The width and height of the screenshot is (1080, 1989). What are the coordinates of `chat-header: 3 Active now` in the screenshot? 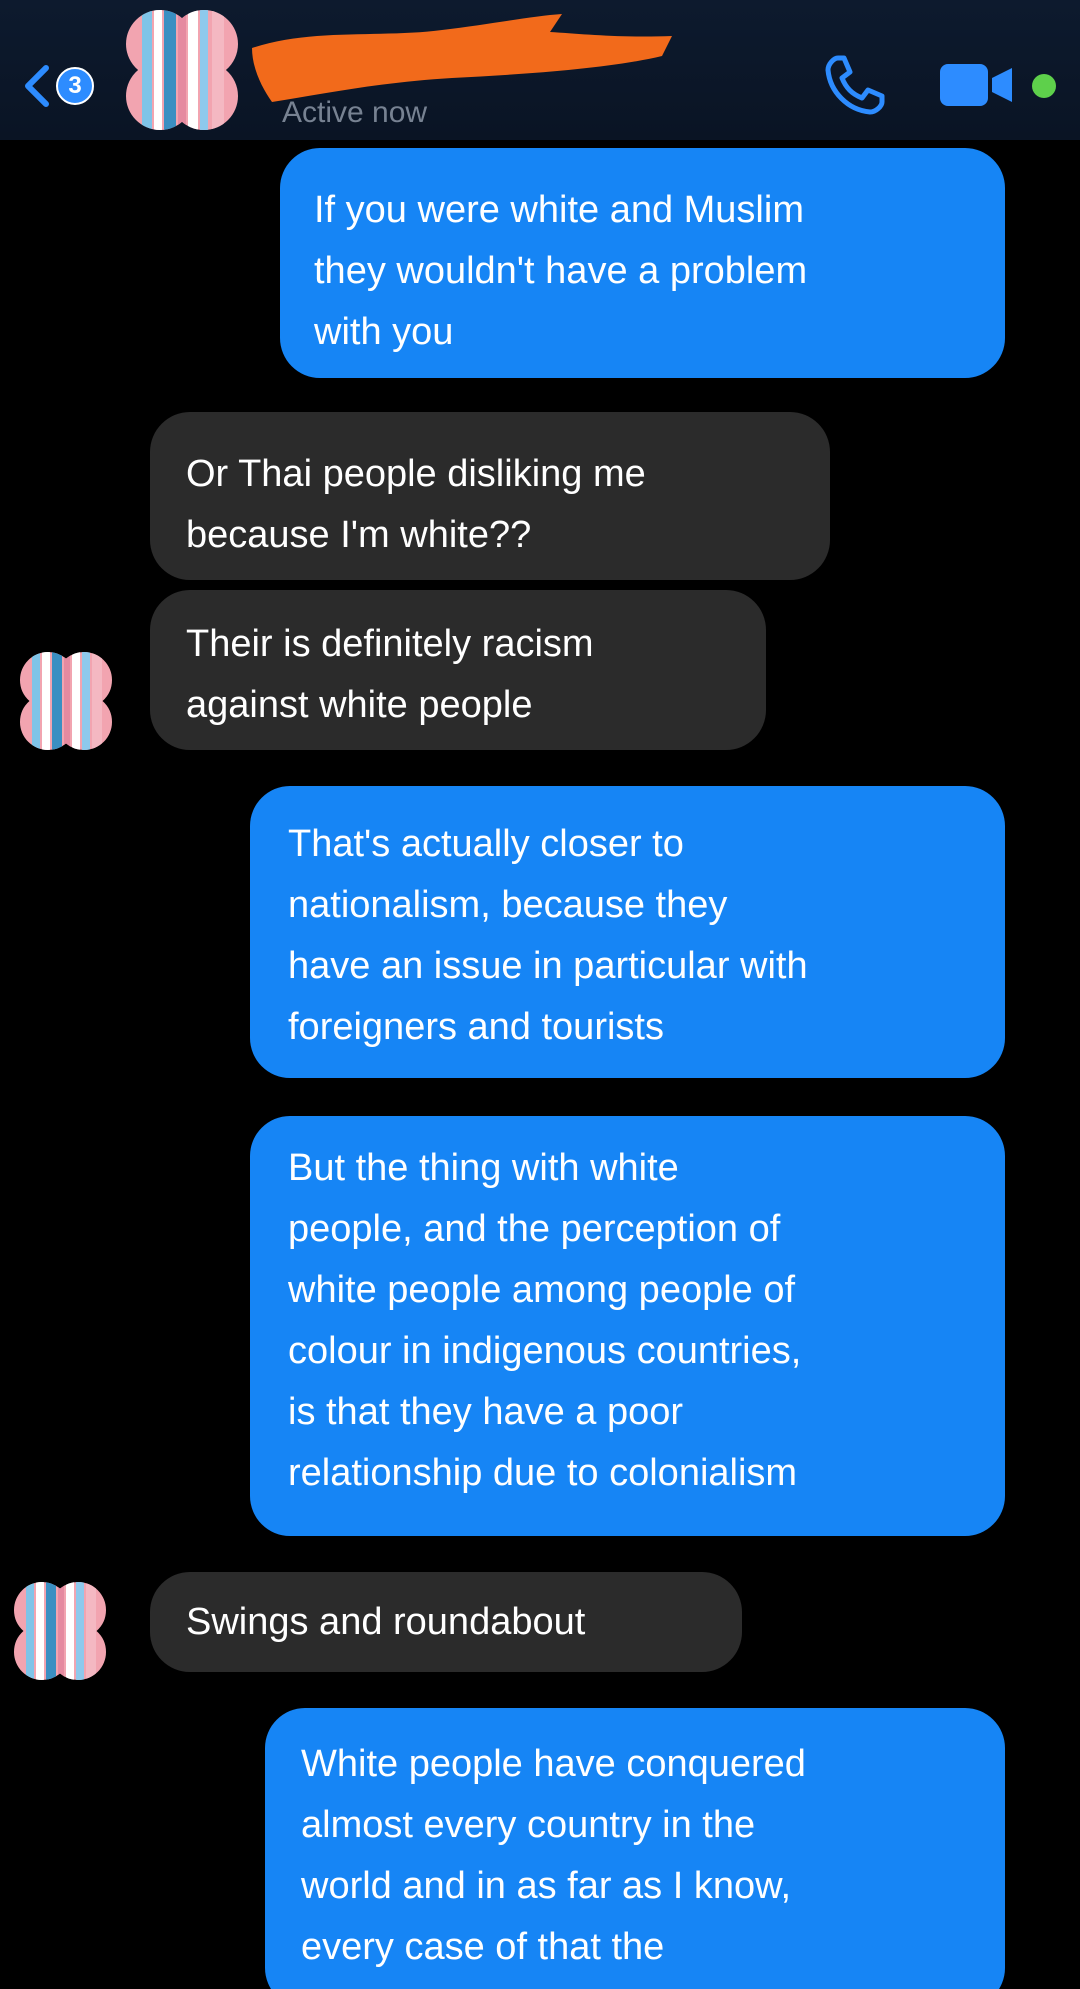 It's located at (540, 70).